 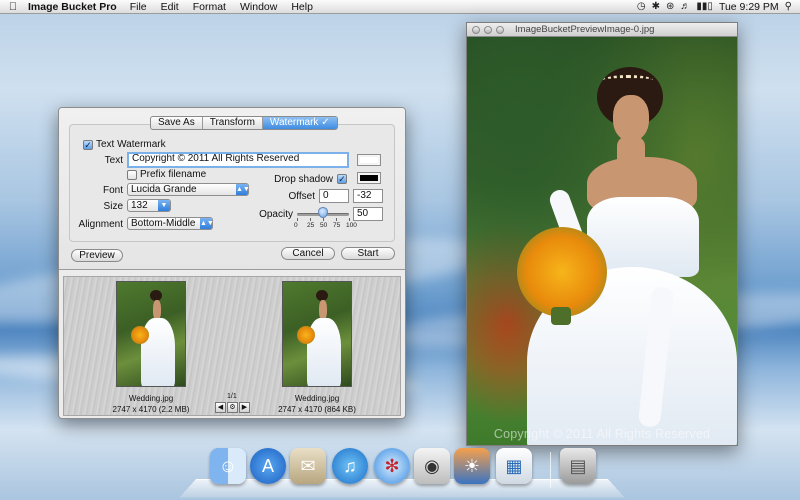 I want to click on alignment-label: Alignment, so click(x=100, y=224).